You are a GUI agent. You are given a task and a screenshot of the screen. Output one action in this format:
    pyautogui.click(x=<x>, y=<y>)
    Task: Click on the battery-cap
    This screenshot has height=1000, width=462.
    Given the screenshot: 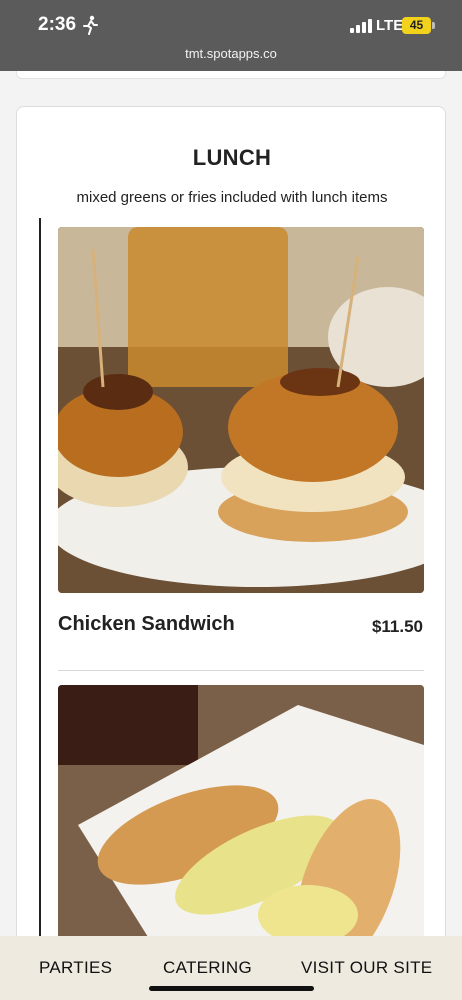 What is the action you would take?
    pyautogui.click(x=433, y=25)
    